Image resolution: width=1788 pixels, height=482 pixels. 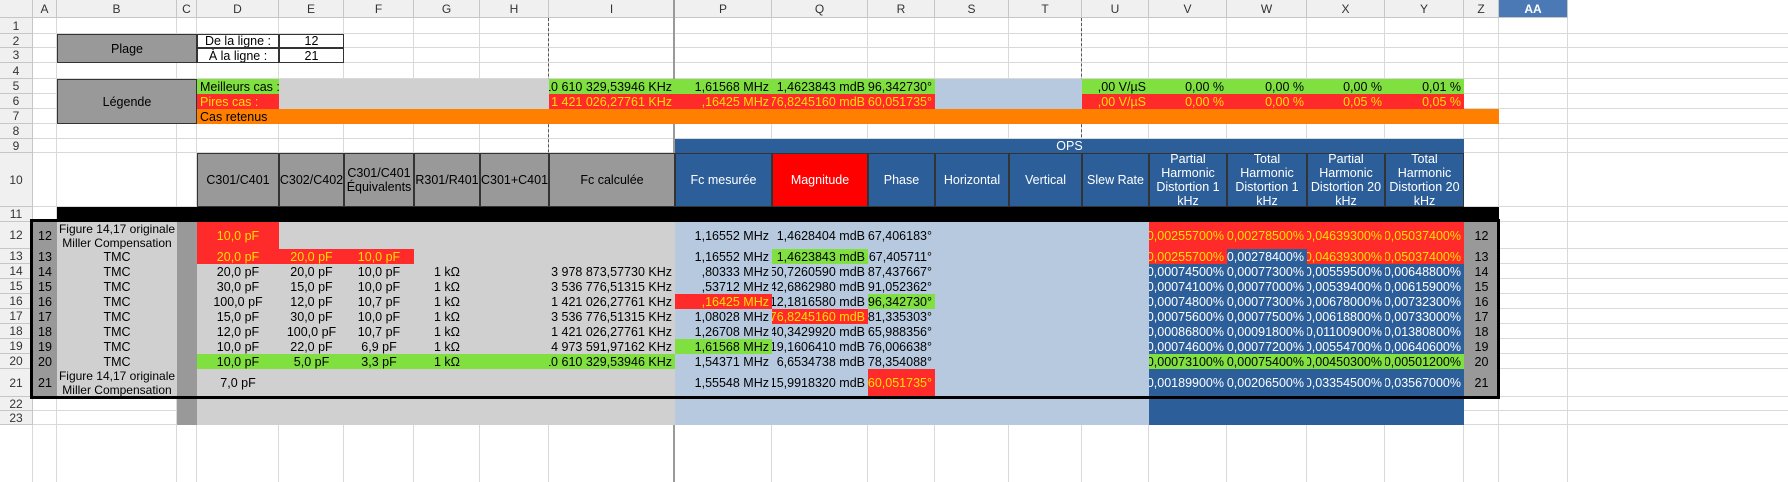 What do you see at coordinates (723, 316) in the screenshot?
I see `data-fc-mes: 1,08028 MHz` at bounding box center [723, 316].